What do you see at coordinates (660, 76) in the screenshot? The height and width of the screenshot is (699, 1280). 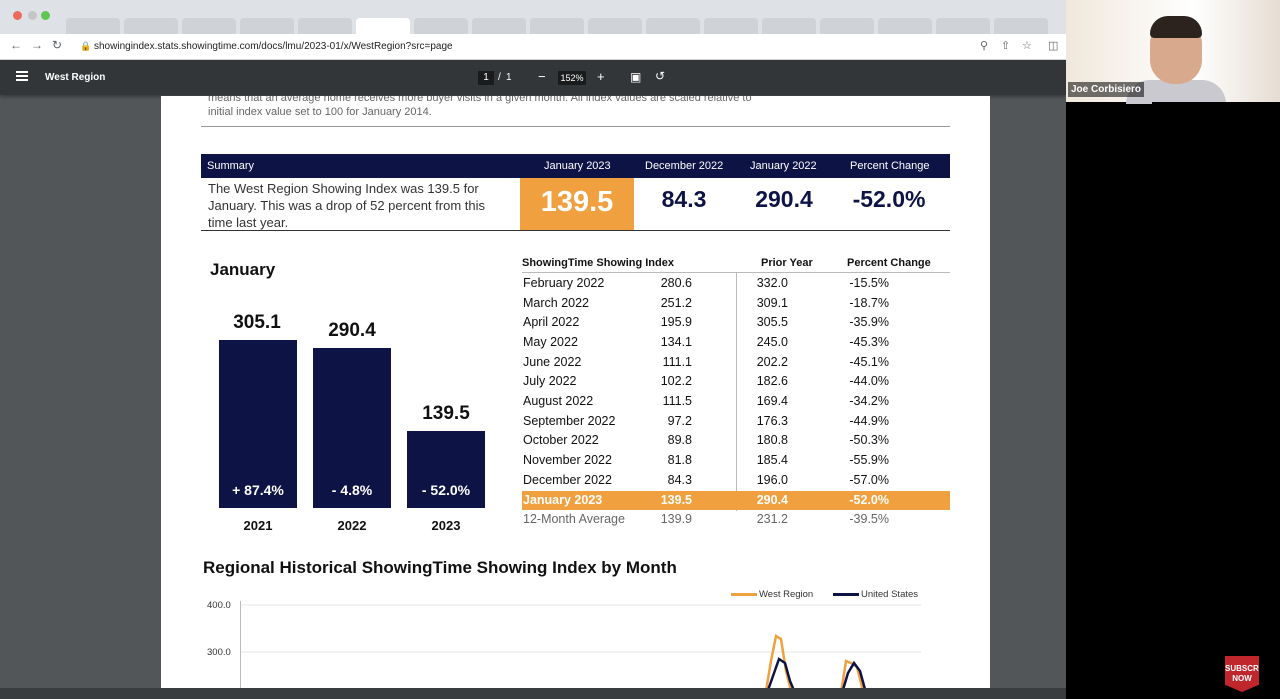 I see `rotate-icon: ↺` at bounding box center [660, 76].